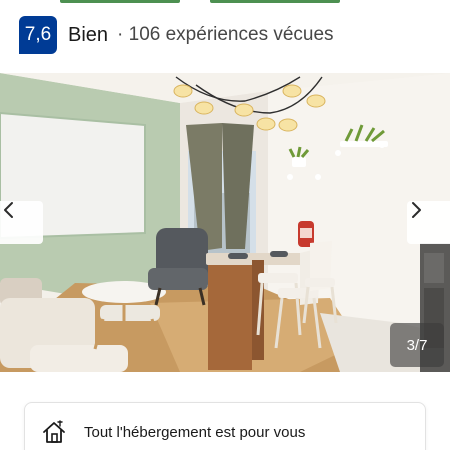 This screenshot has width=450, height=450. What do you see at coordinates (210, 2) in the screenshot?
I see `top-strip-remnant` at bounding box center [210, 2].